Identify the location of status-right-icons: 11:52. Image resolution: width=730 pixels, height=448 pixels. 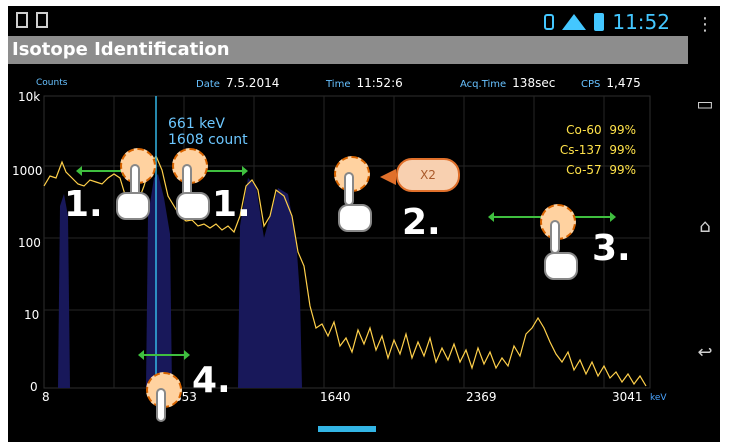
(607, 22).